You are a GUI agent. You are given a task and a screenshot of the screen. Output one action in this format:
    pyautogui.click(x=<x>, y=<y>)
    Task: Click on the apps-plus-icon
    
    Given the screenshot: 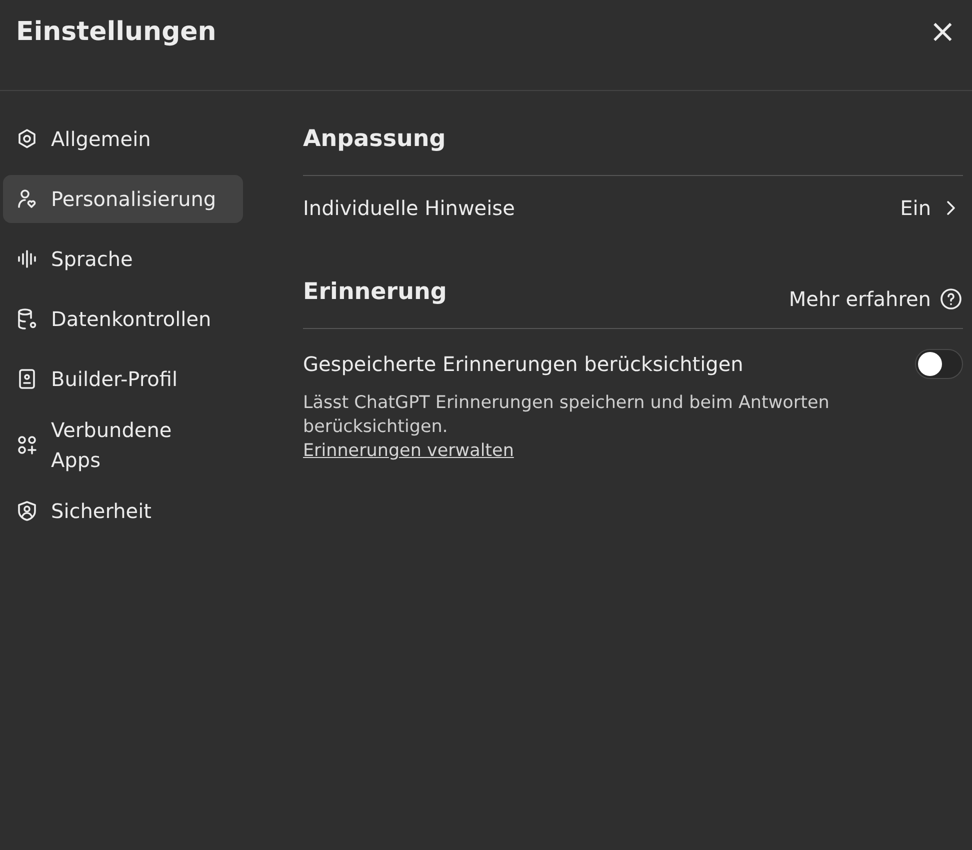 What is the action you would take?
    pyautogui.click(x=27, y=445)
    